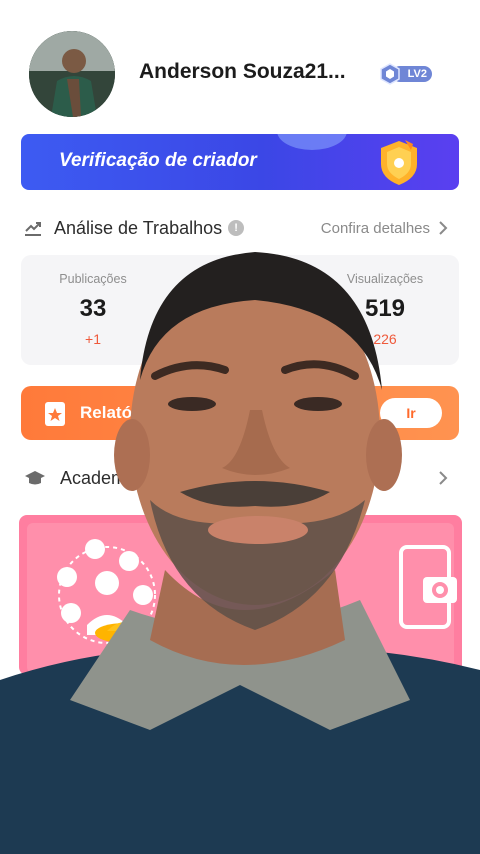  Describe the element at coordinates (72, 74) in the screenshot. I see `avatar` at that location.